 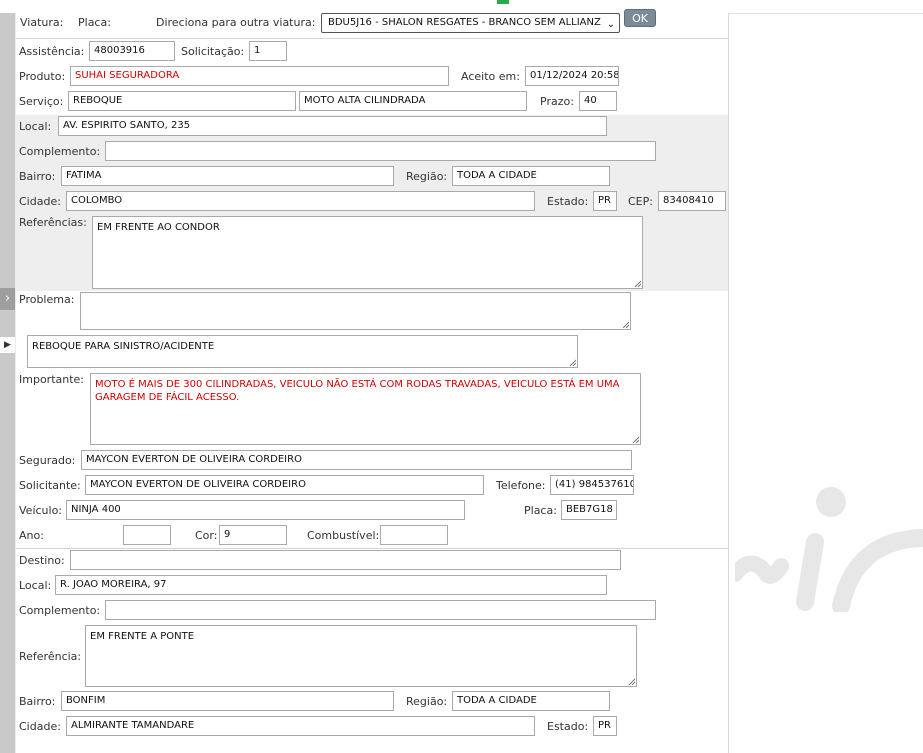 I want to click on combustivel-field, so click(x=414, y=535).